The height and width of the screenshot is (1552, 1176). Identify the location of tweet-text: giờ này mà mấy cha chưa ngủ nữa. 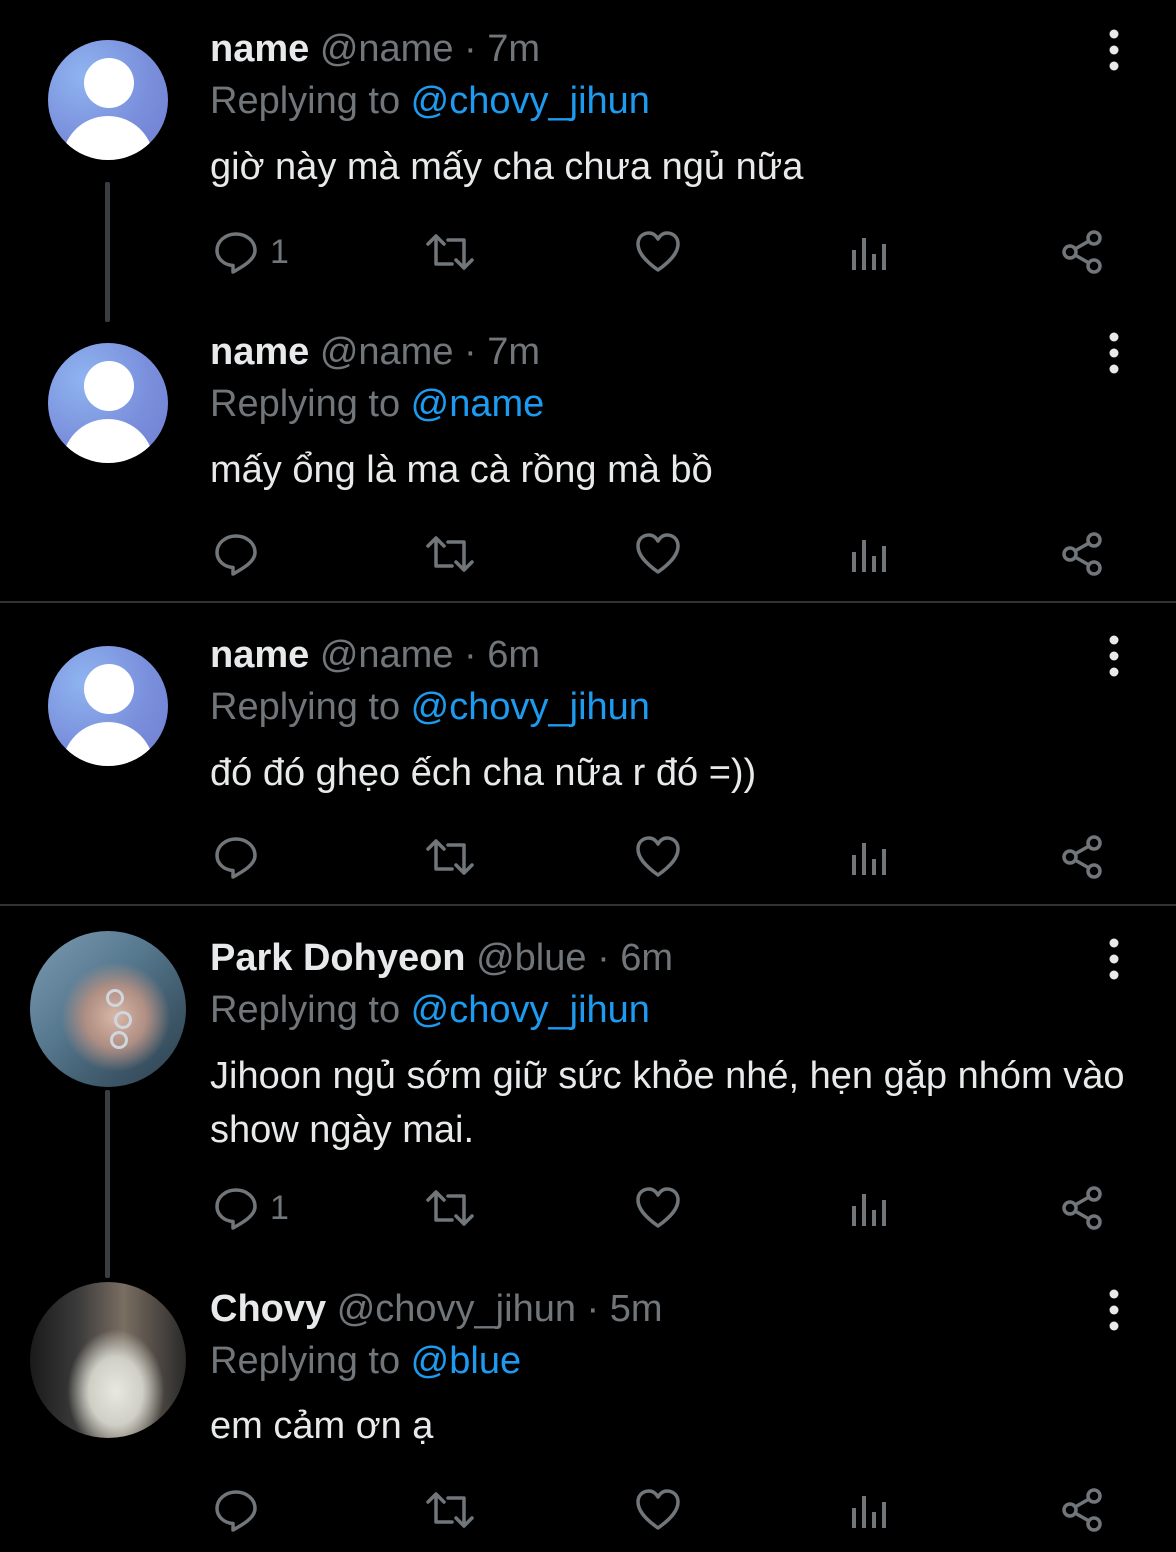
(507, 167).